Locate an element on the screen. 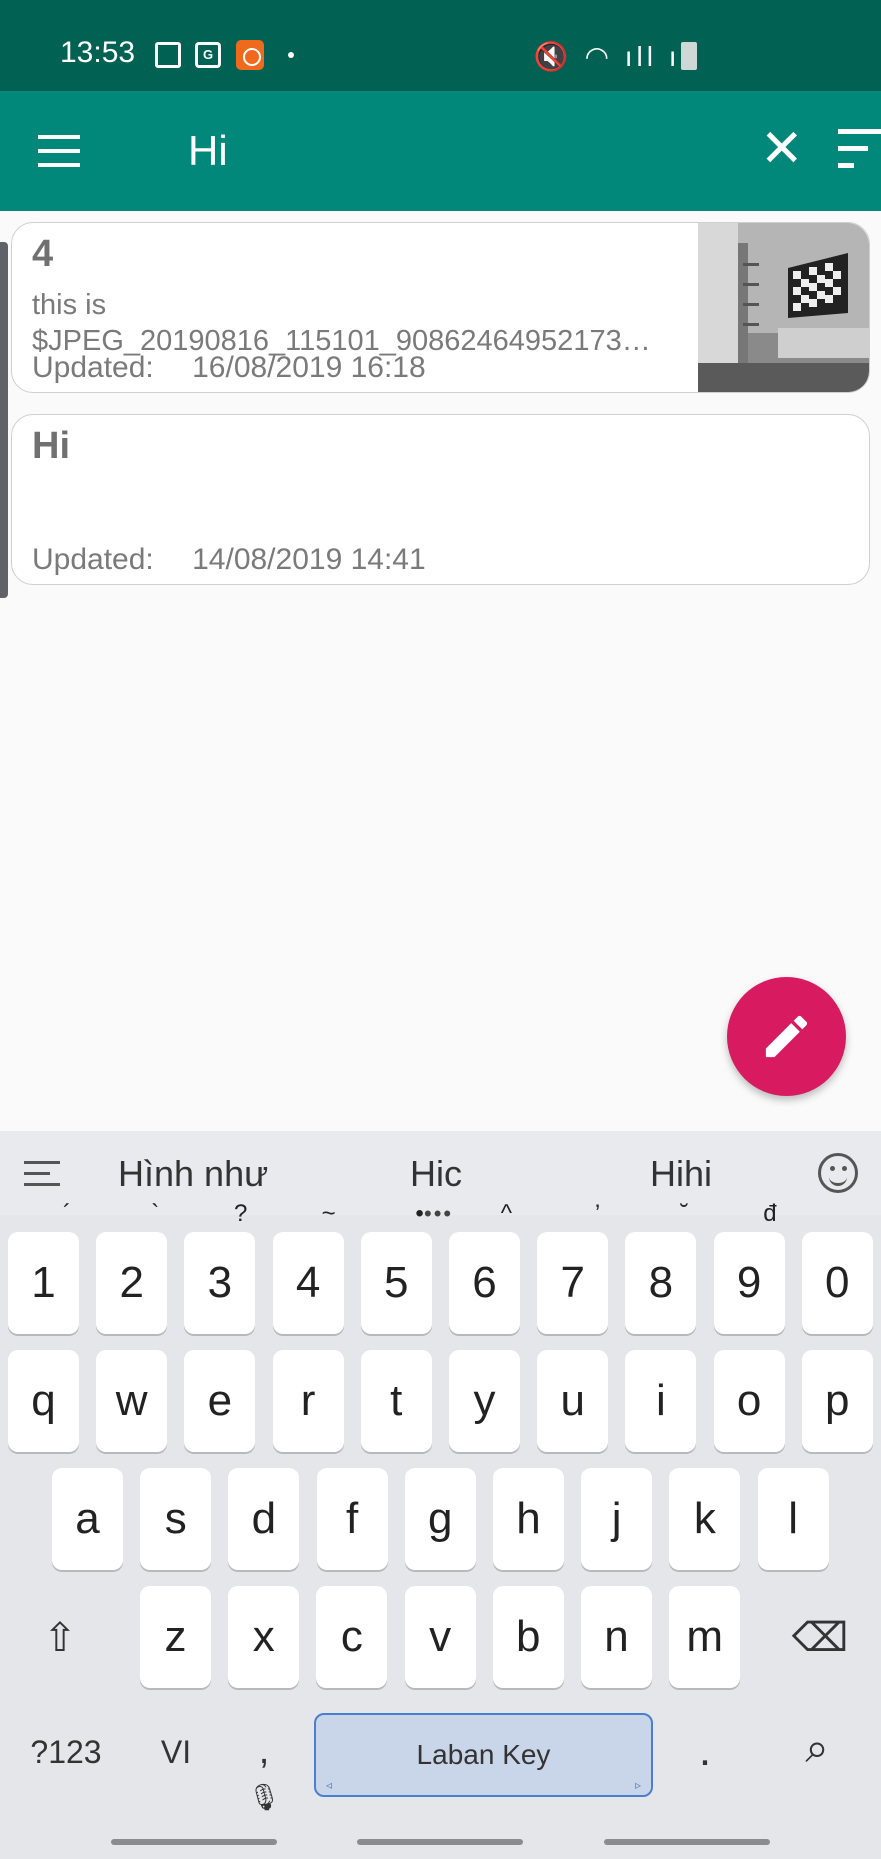  key-label: w is located at coordinates (131, 1400).